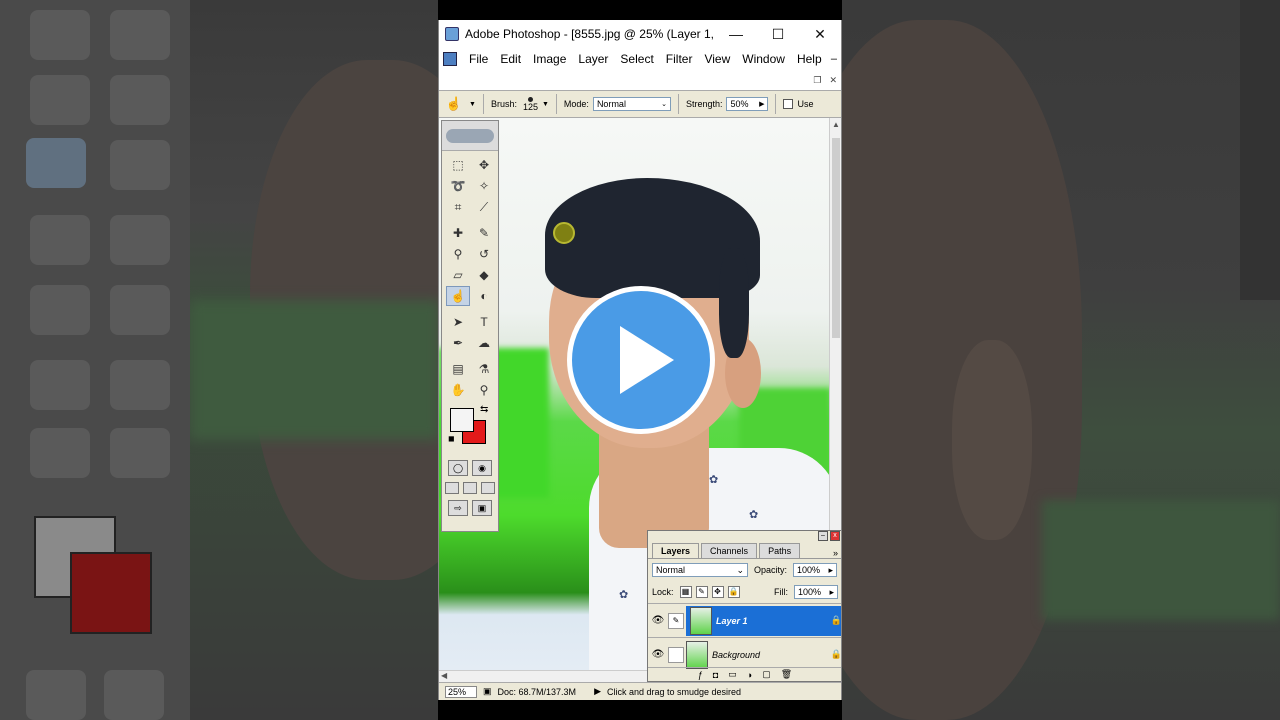 The image size is (1280, 720). Describe the element at coordinates (458, 468) in the screenshot. I see `standard-mode-button: ◯` at that location.